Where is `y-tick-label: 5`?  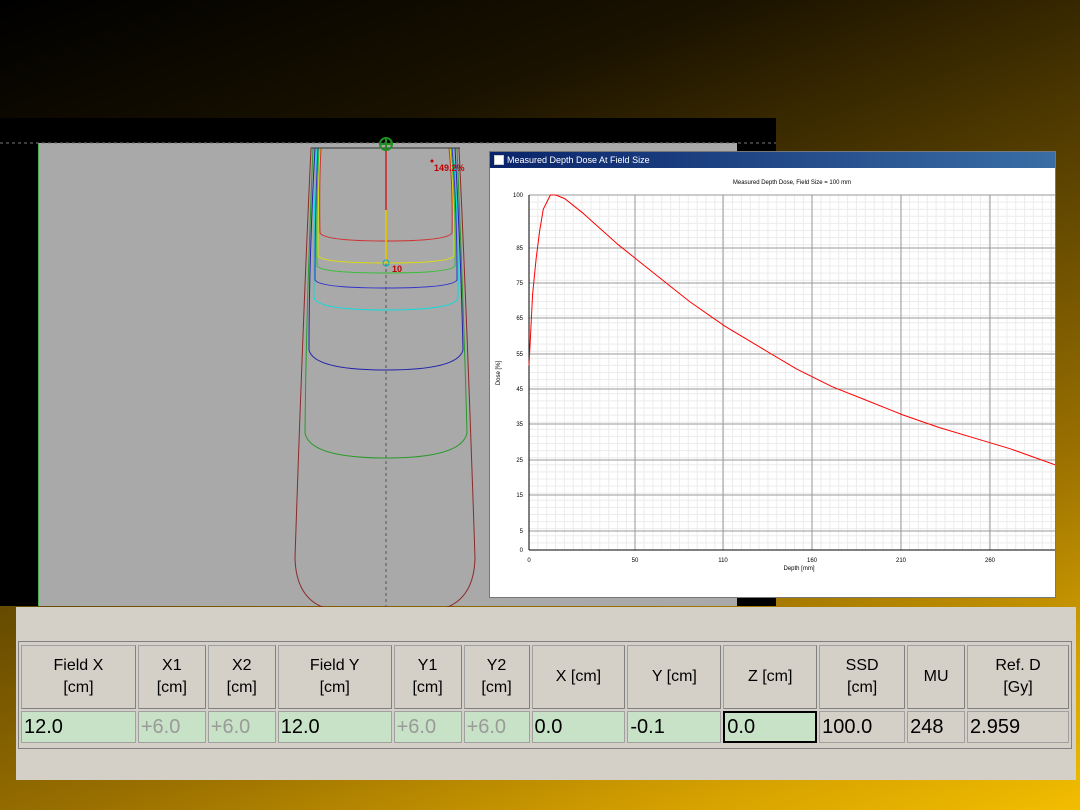
y-tick-label: 5 is located at coordinates (522, 532).